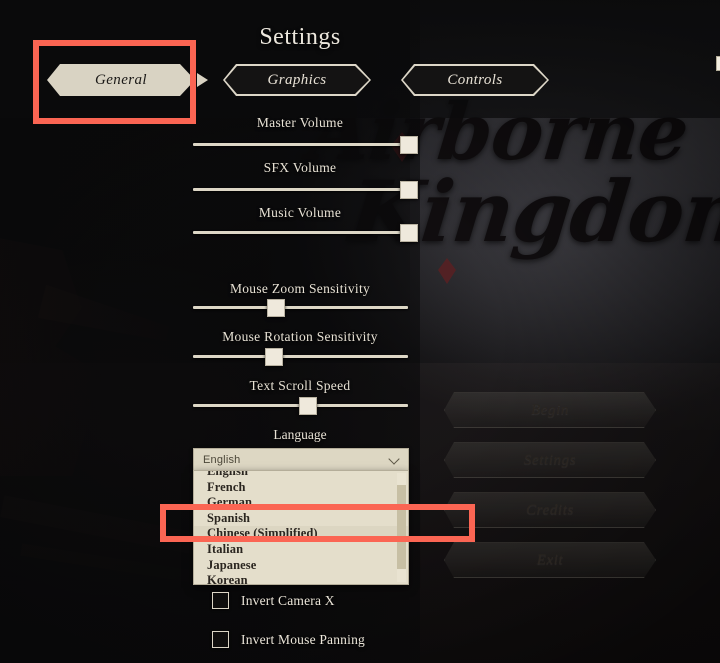  I want to click on tab-general-label: General, so click(121, 79).